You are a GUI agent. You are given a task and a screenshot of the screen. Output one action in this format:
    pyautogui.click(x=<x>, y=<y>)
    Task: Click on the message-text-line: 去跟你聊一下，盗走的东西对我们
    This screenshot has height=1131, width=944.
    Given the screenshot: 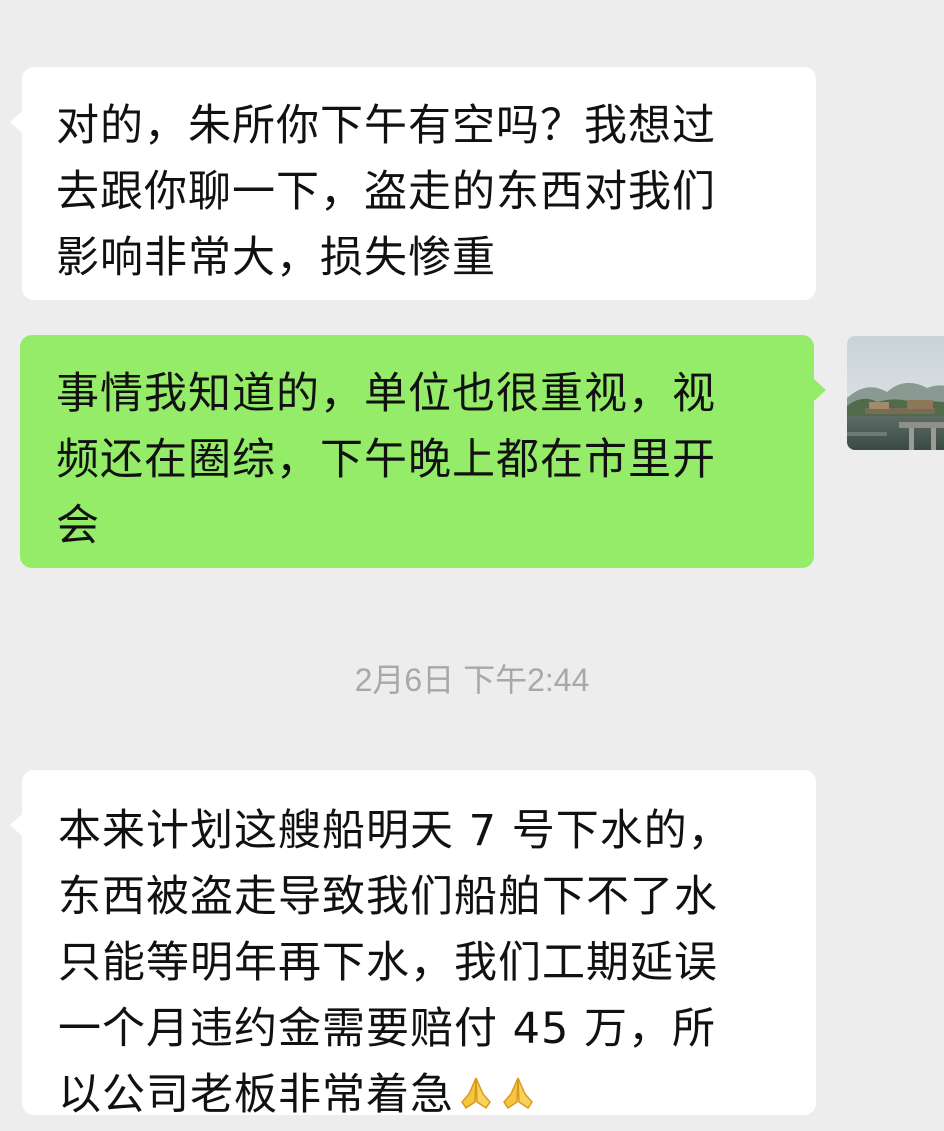 What is the action you would take?
    pyautogui.click(x=386, y=192)
    